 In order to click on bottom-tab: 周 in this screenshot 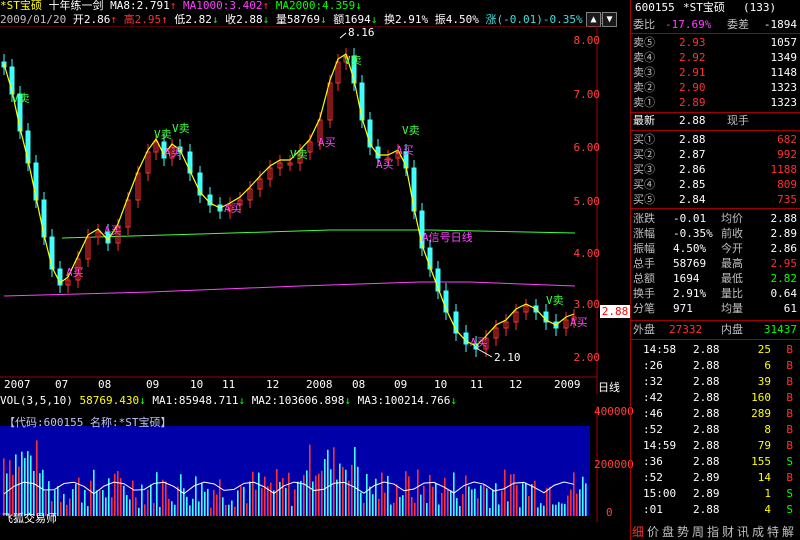, I will do `click(698, 531)`.